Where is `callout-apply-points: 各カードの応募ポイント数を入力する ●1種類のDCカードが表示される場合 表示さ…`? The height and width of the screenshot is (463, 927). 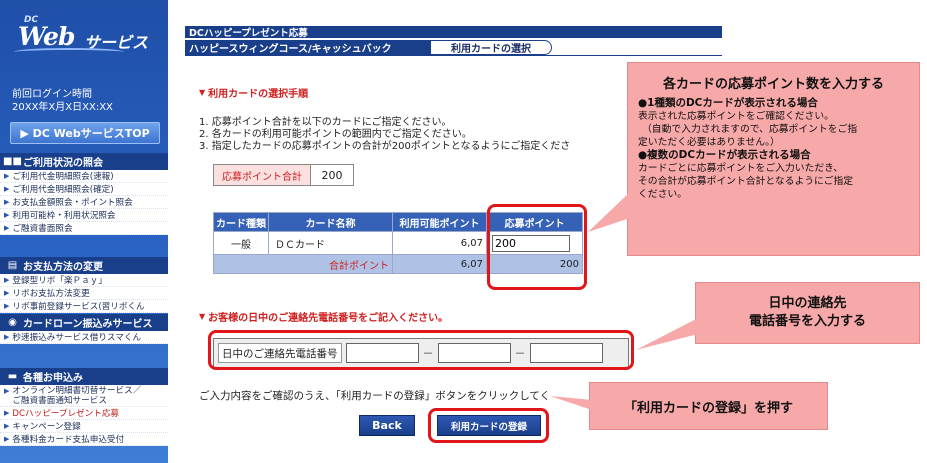 callout-apply-points: 各カードの応募ポイント数を入力する ●1種類のDCカードが表示される場合 表示さ… is located at coordinates (773, 159).